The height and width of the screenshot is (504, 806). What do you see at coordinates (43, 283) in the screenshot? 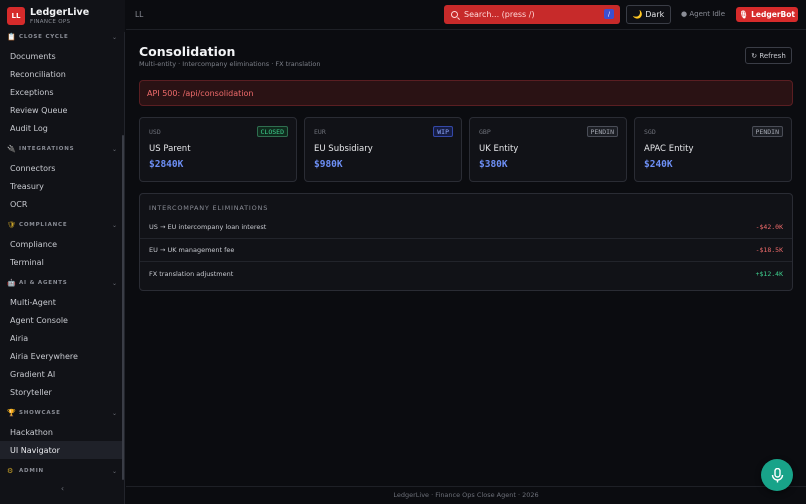
I see `sidebar-section-label: AI & AGENTS` at bounding box center [43, 283].